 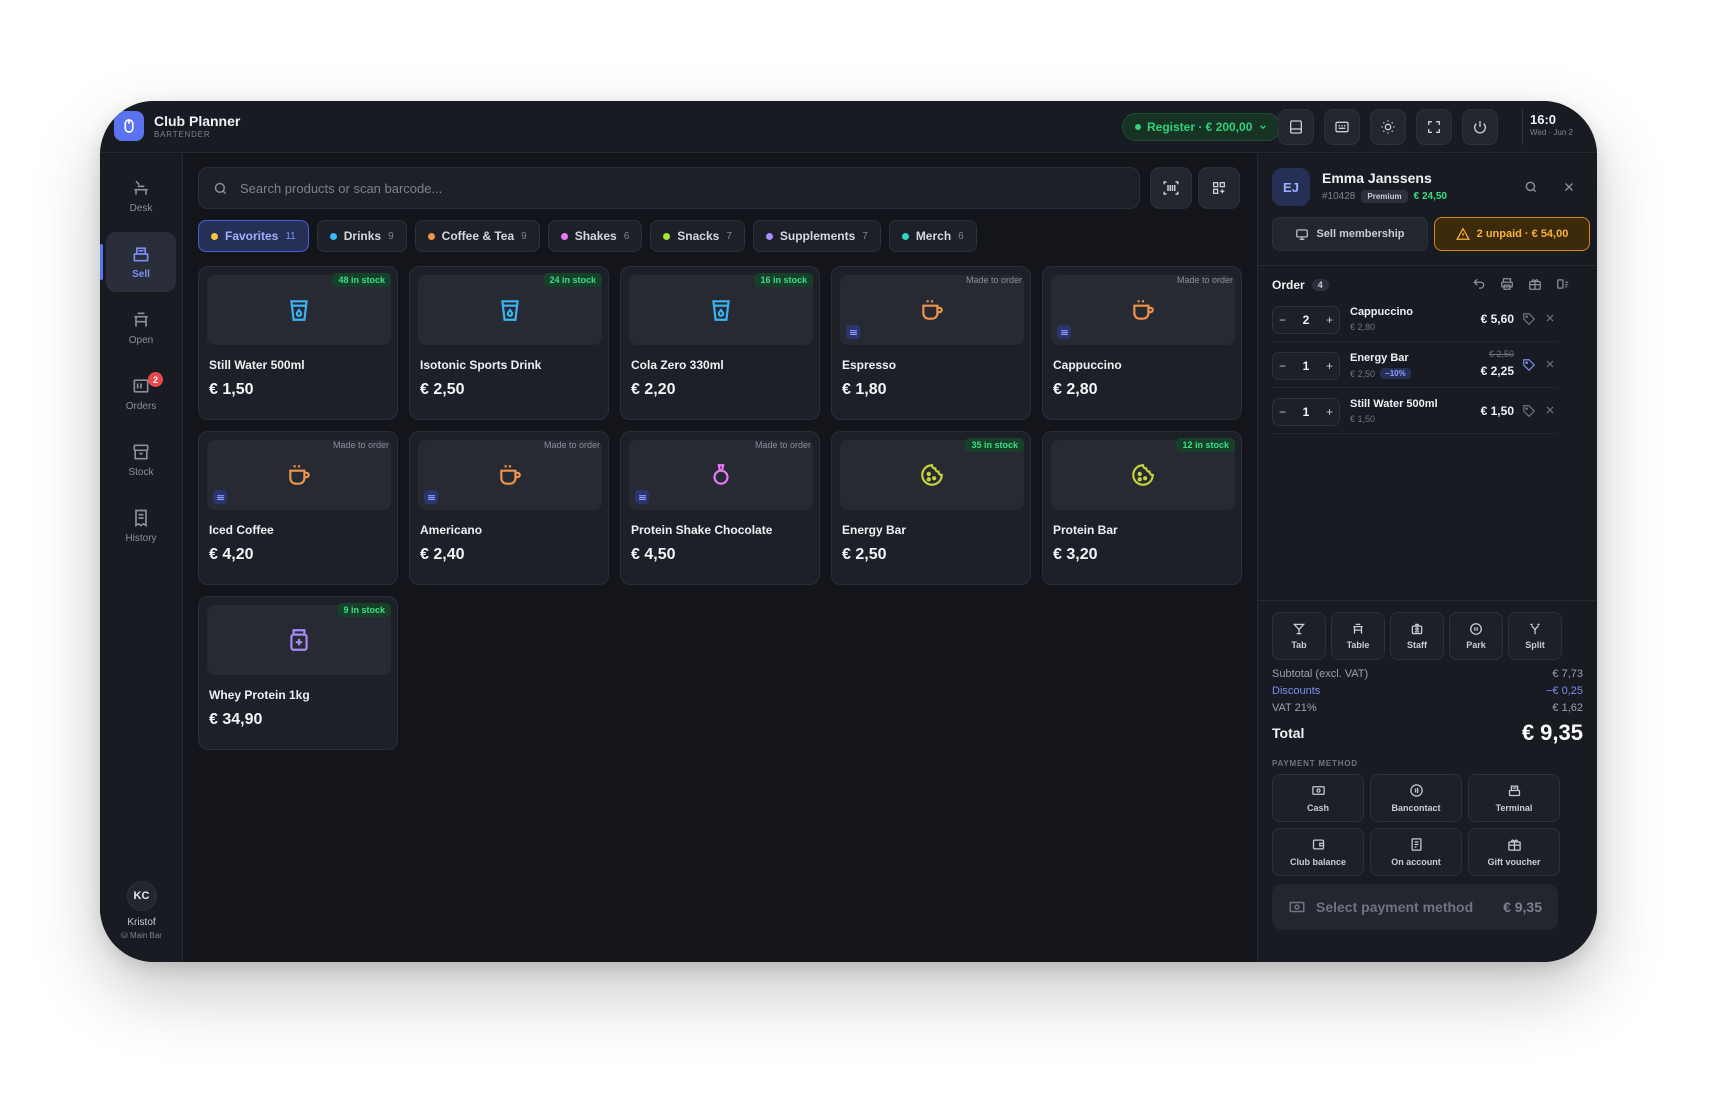 What do you see at coordinates (1535, 645) in the screenshot?
I see `quick-label: Split` at bounding box center [1535, 645].